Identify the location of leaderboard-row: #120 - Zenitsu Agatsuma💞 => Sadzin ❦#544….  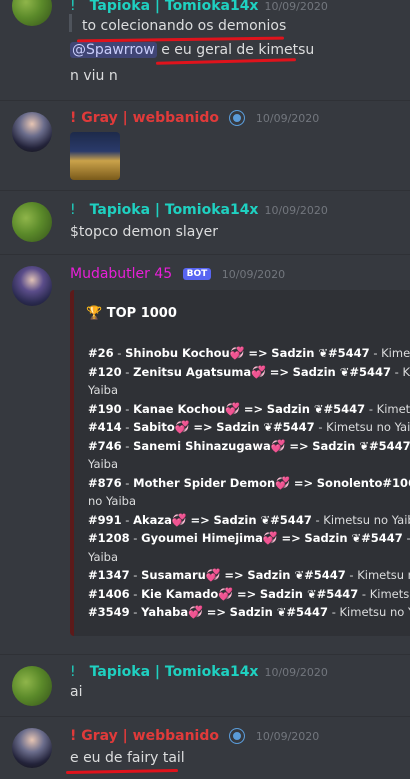
(249, 372).